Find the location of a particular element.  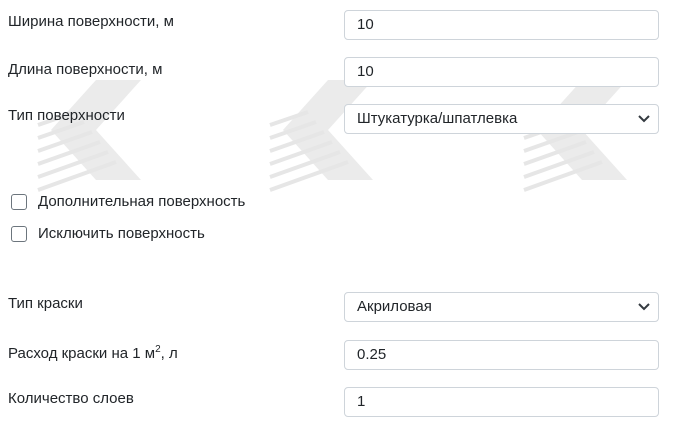

surface-type-select: Штукатурка/шпатлевка is located at coordinates (501, 119).